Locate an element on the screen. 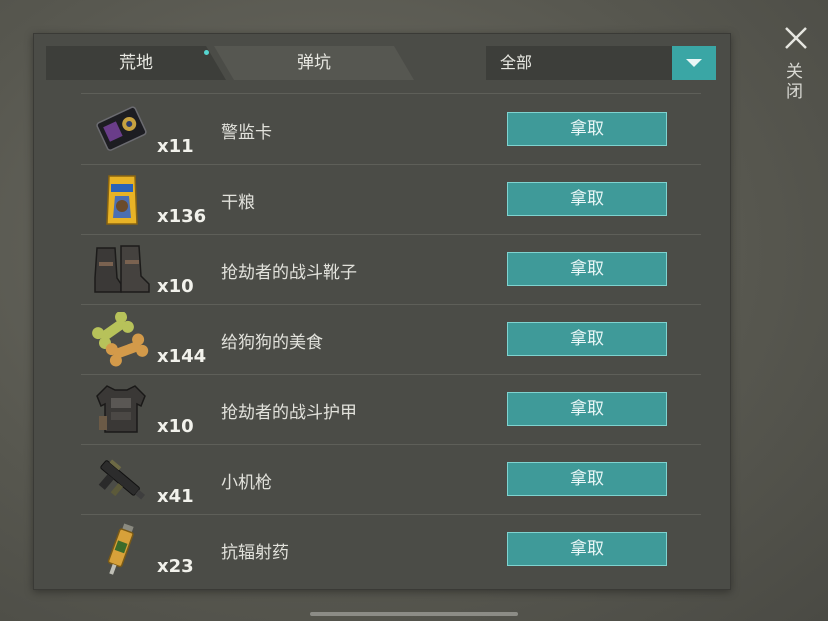  item-name: 给狗狗的美食 is located at coordinates (272, 343).